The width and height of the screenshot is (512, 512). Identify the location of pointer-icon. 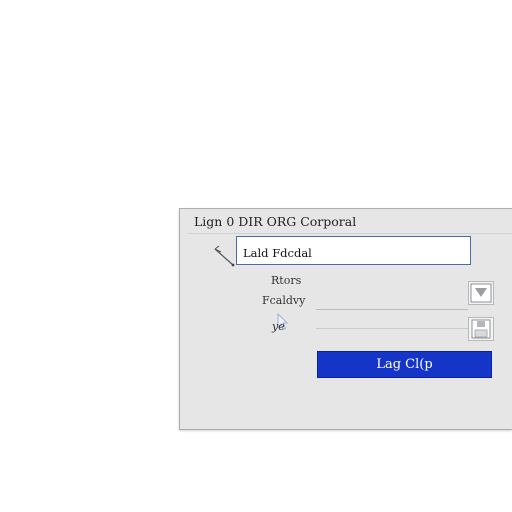
(224, 256).